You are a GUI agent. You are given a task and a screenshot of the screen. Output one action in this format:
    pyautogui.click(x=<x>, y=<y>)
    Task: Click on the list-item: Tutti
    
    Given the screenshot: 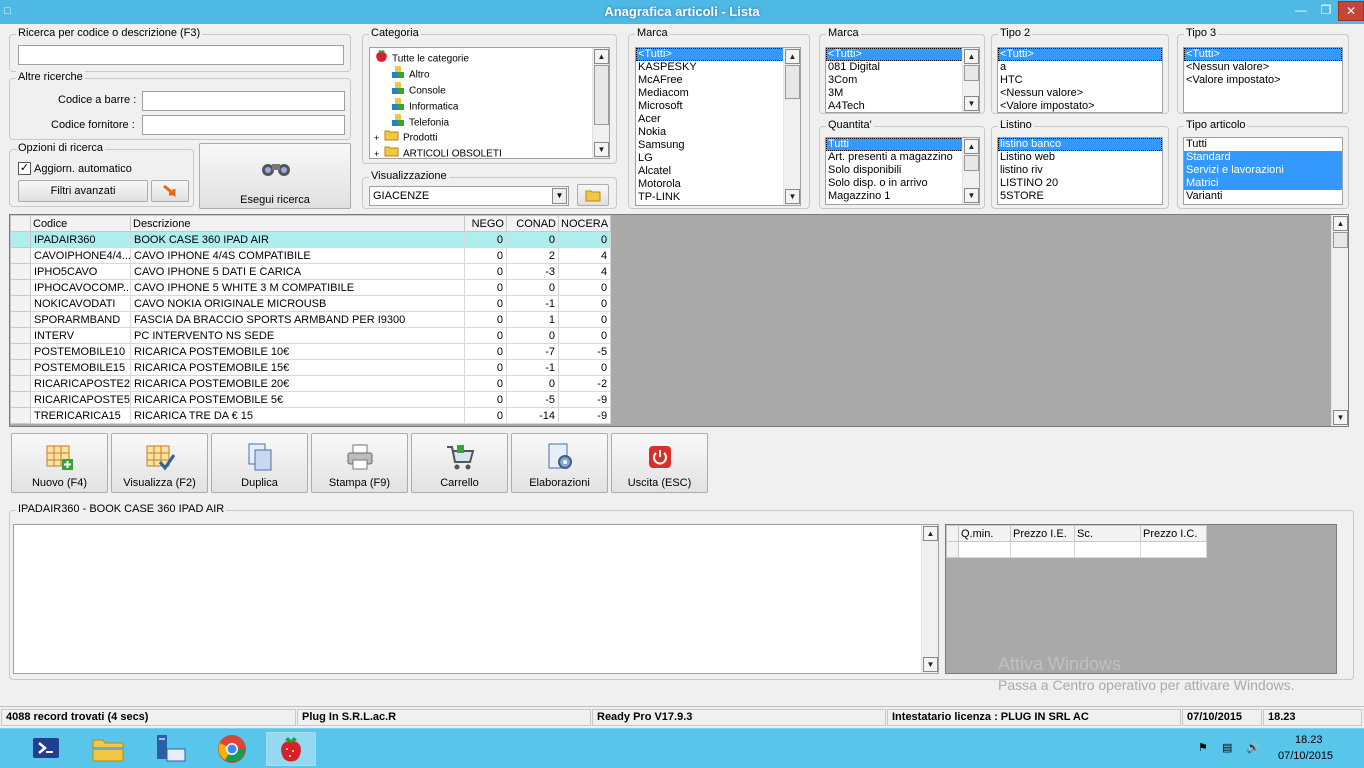 What is the action you would take?
    pyautogui.click(x=1263, y=144)
    